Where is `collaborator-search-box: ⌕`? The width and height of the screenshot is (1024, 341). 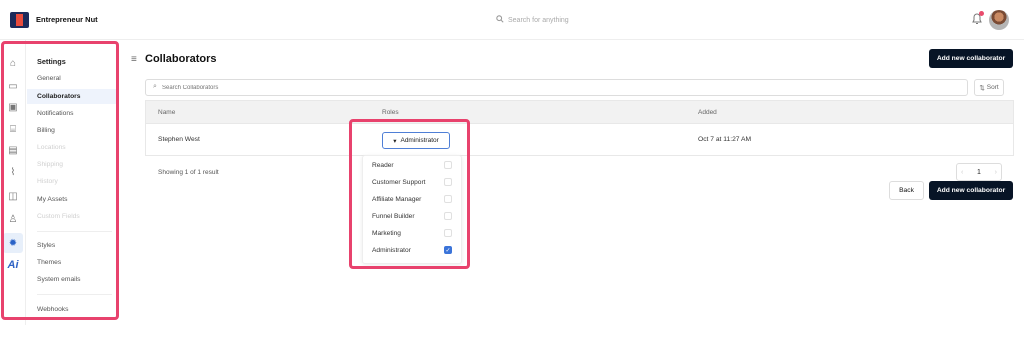 collaborator-search-box: ⌕ is located at coordinates (556, 87).